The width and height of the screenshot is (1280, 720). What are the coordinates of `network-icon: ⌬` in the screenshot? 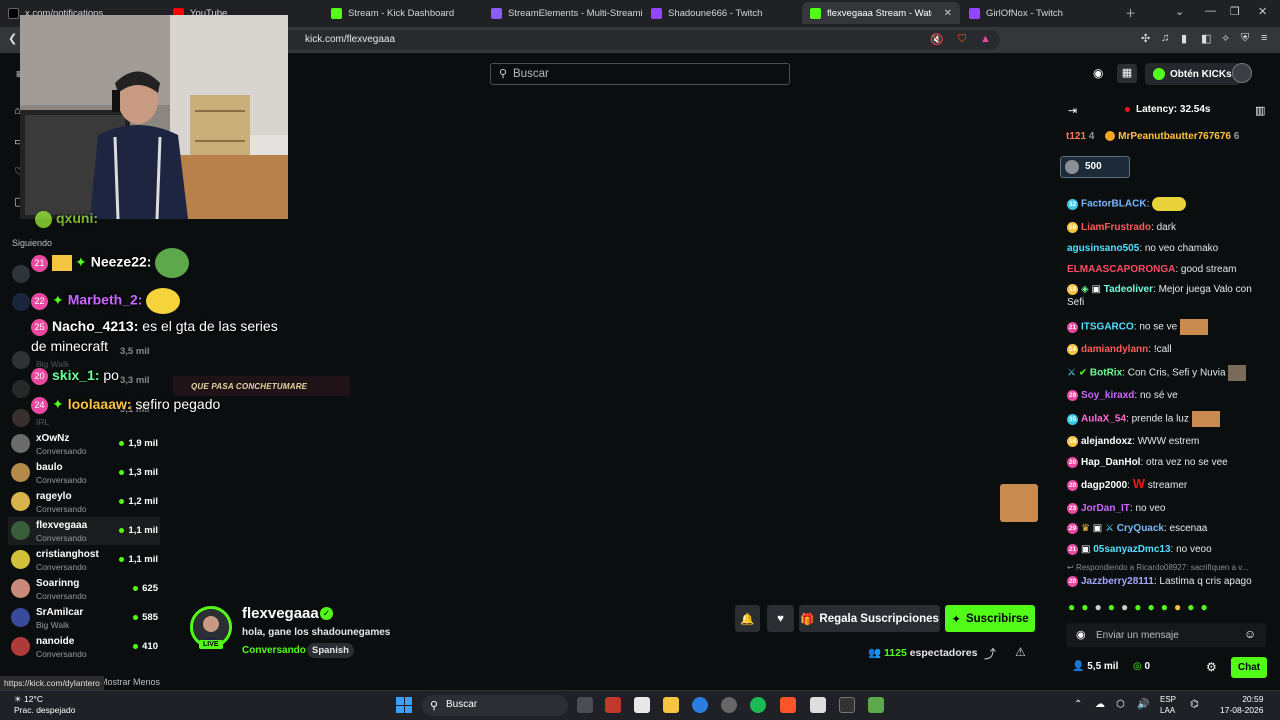 It's located at (1194, 704).